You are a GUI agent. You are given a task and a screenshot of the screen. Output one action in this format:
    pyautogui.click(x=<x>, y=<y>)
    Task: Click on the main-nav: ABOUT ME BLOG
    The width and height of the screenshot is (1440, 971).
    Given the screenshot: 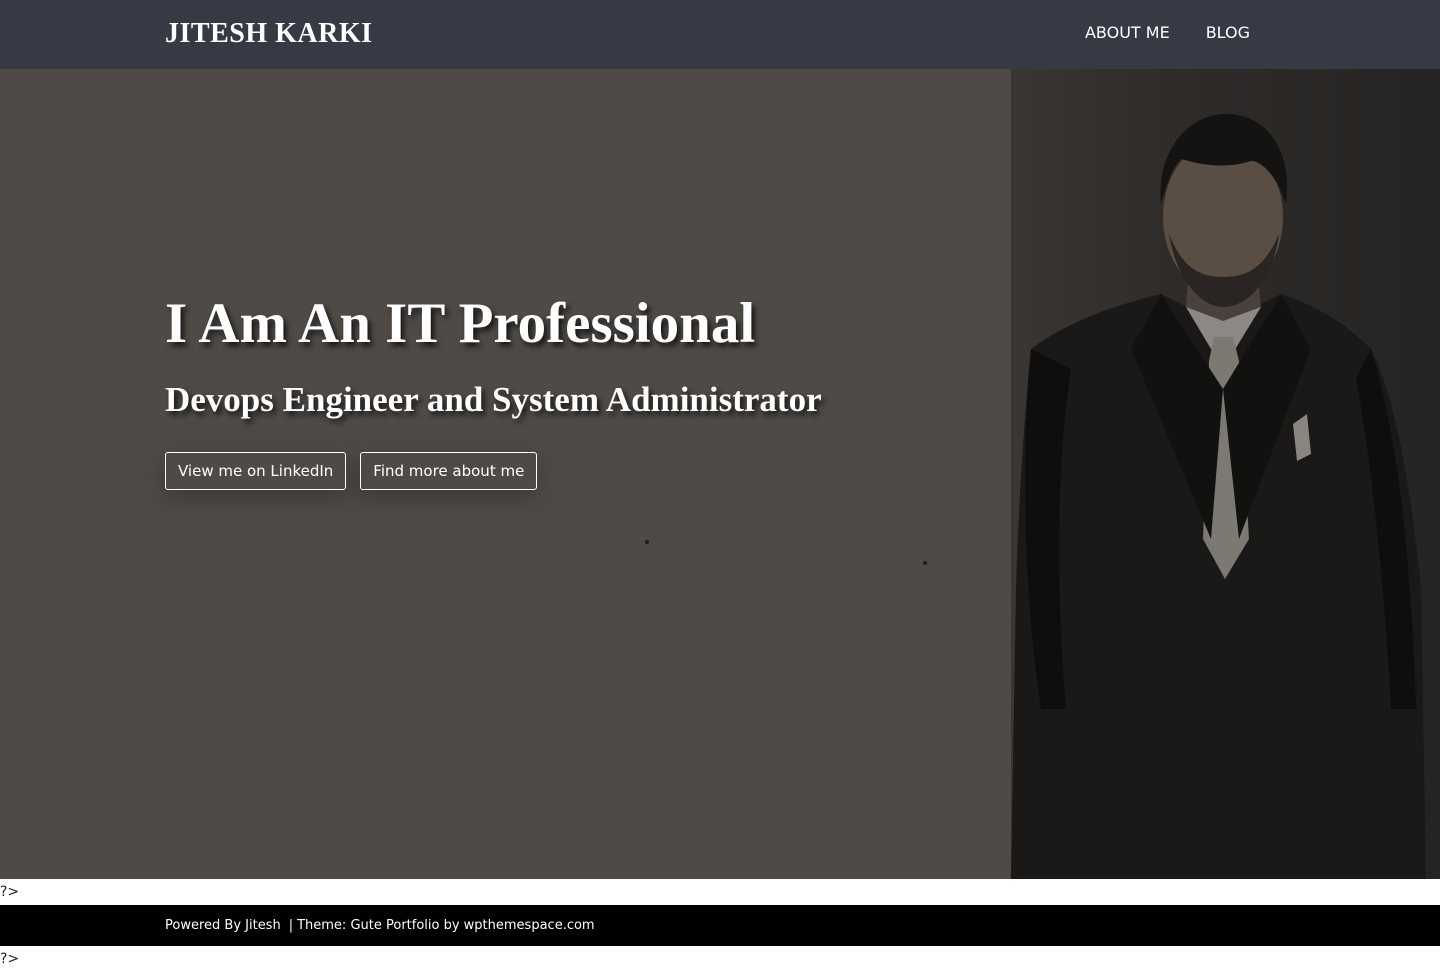 What is the action you would take?
    pyautogui.click(x=1167, y=33)
    